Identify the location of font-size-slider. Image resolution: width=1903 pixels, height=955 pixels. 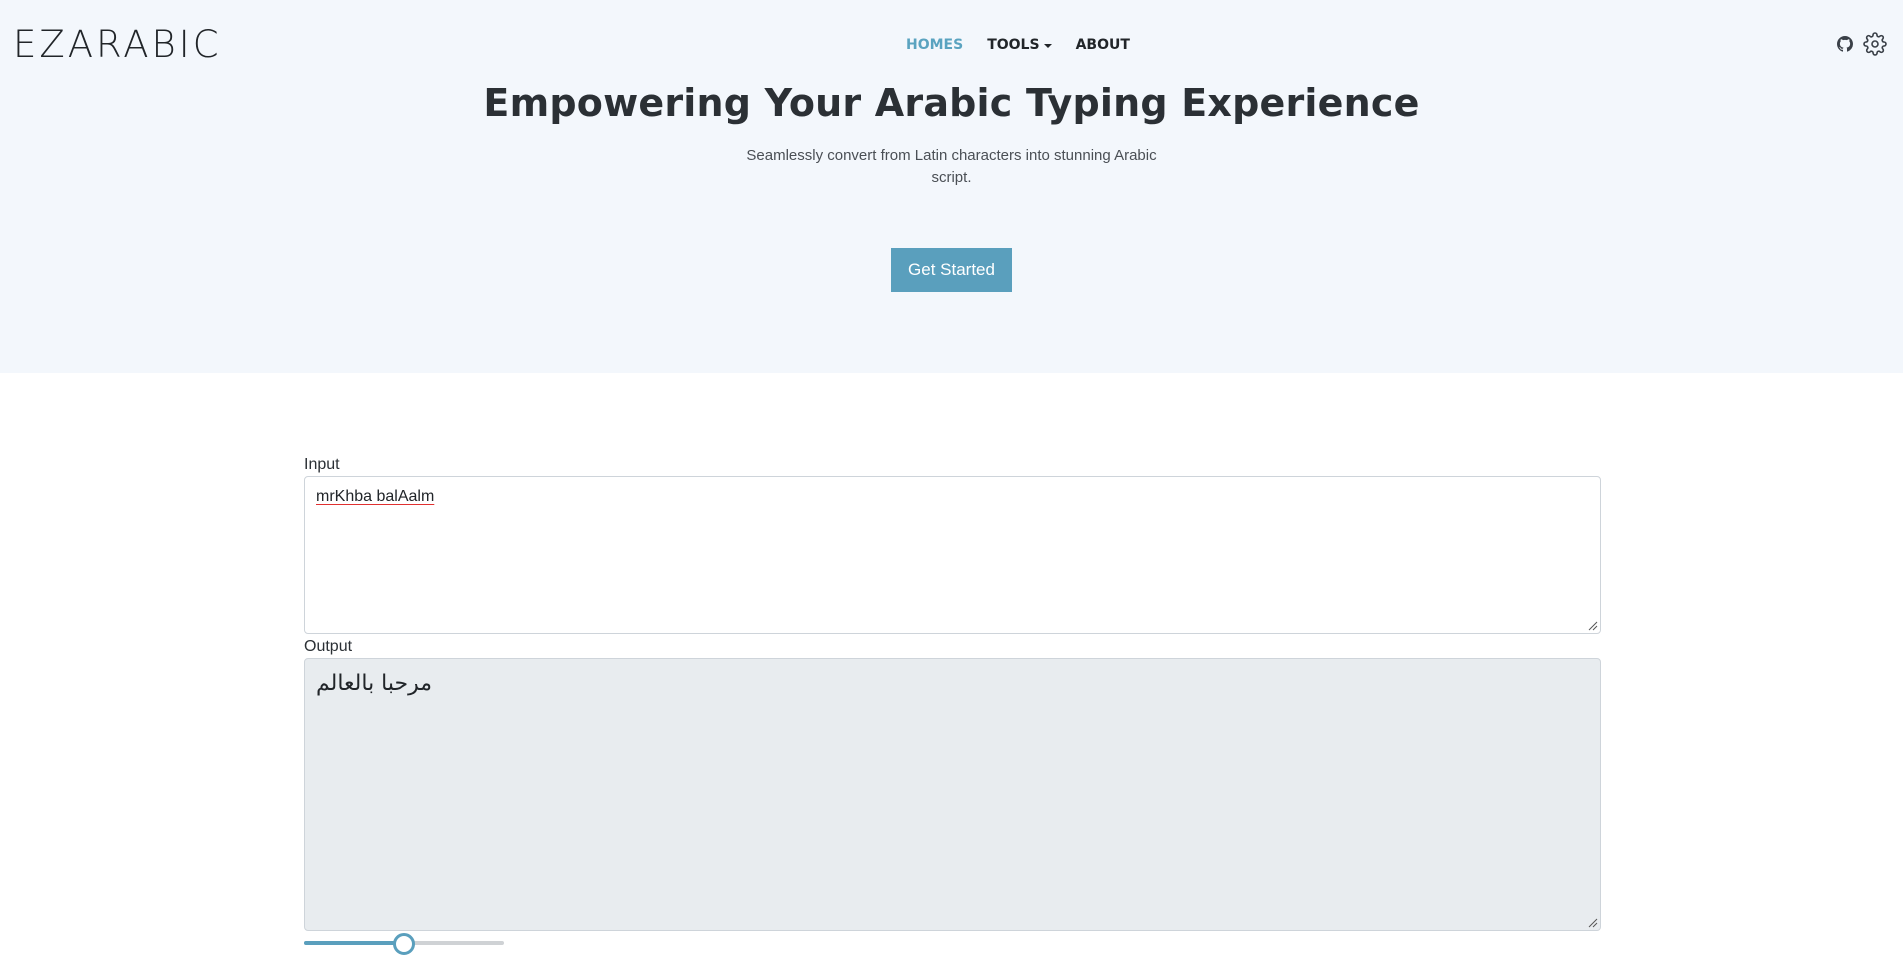
(404, 943).